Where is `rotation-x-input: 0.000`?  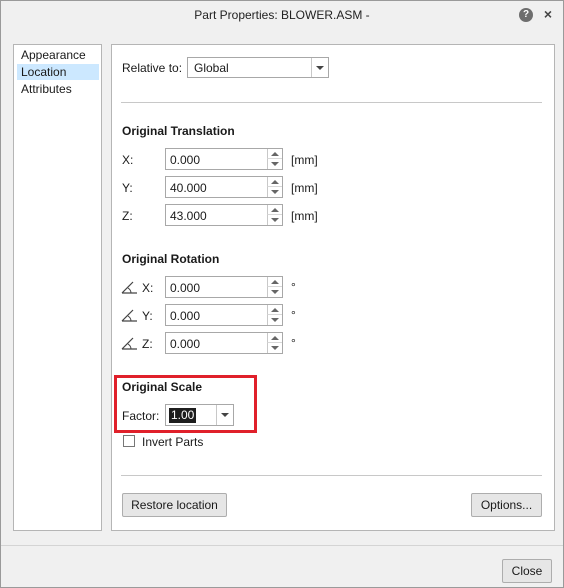 rotation-x-input: 0.000 is located at coordinates (224, 287).